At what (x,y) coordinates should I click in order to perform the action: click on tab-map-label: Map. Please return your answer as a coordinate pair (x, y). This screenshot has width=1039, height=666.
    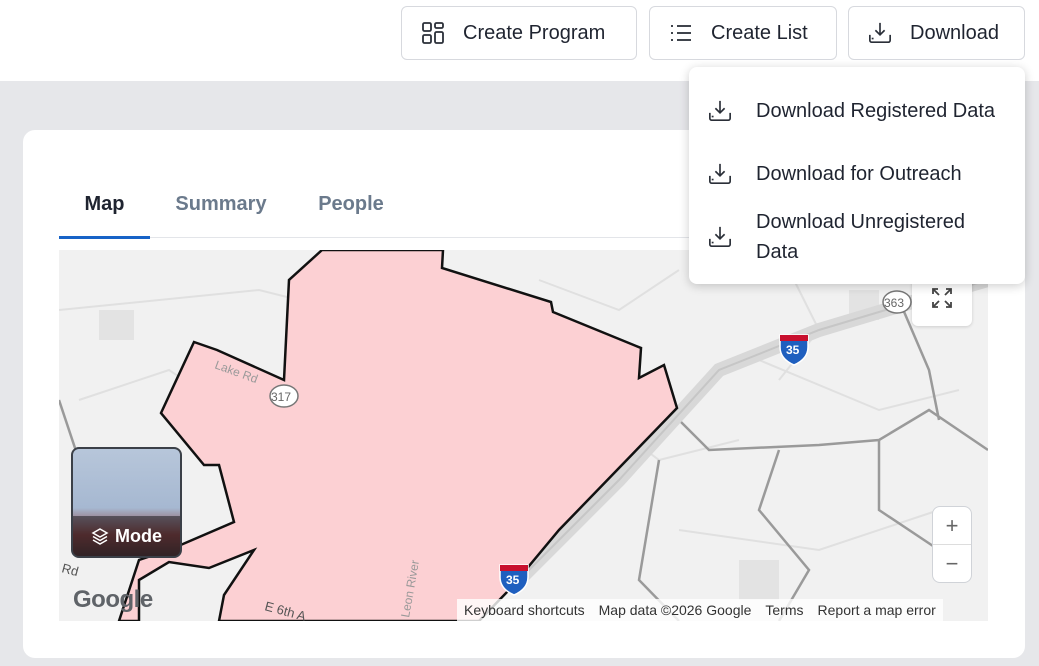
    Looking at the image, I should click on (104, 203).